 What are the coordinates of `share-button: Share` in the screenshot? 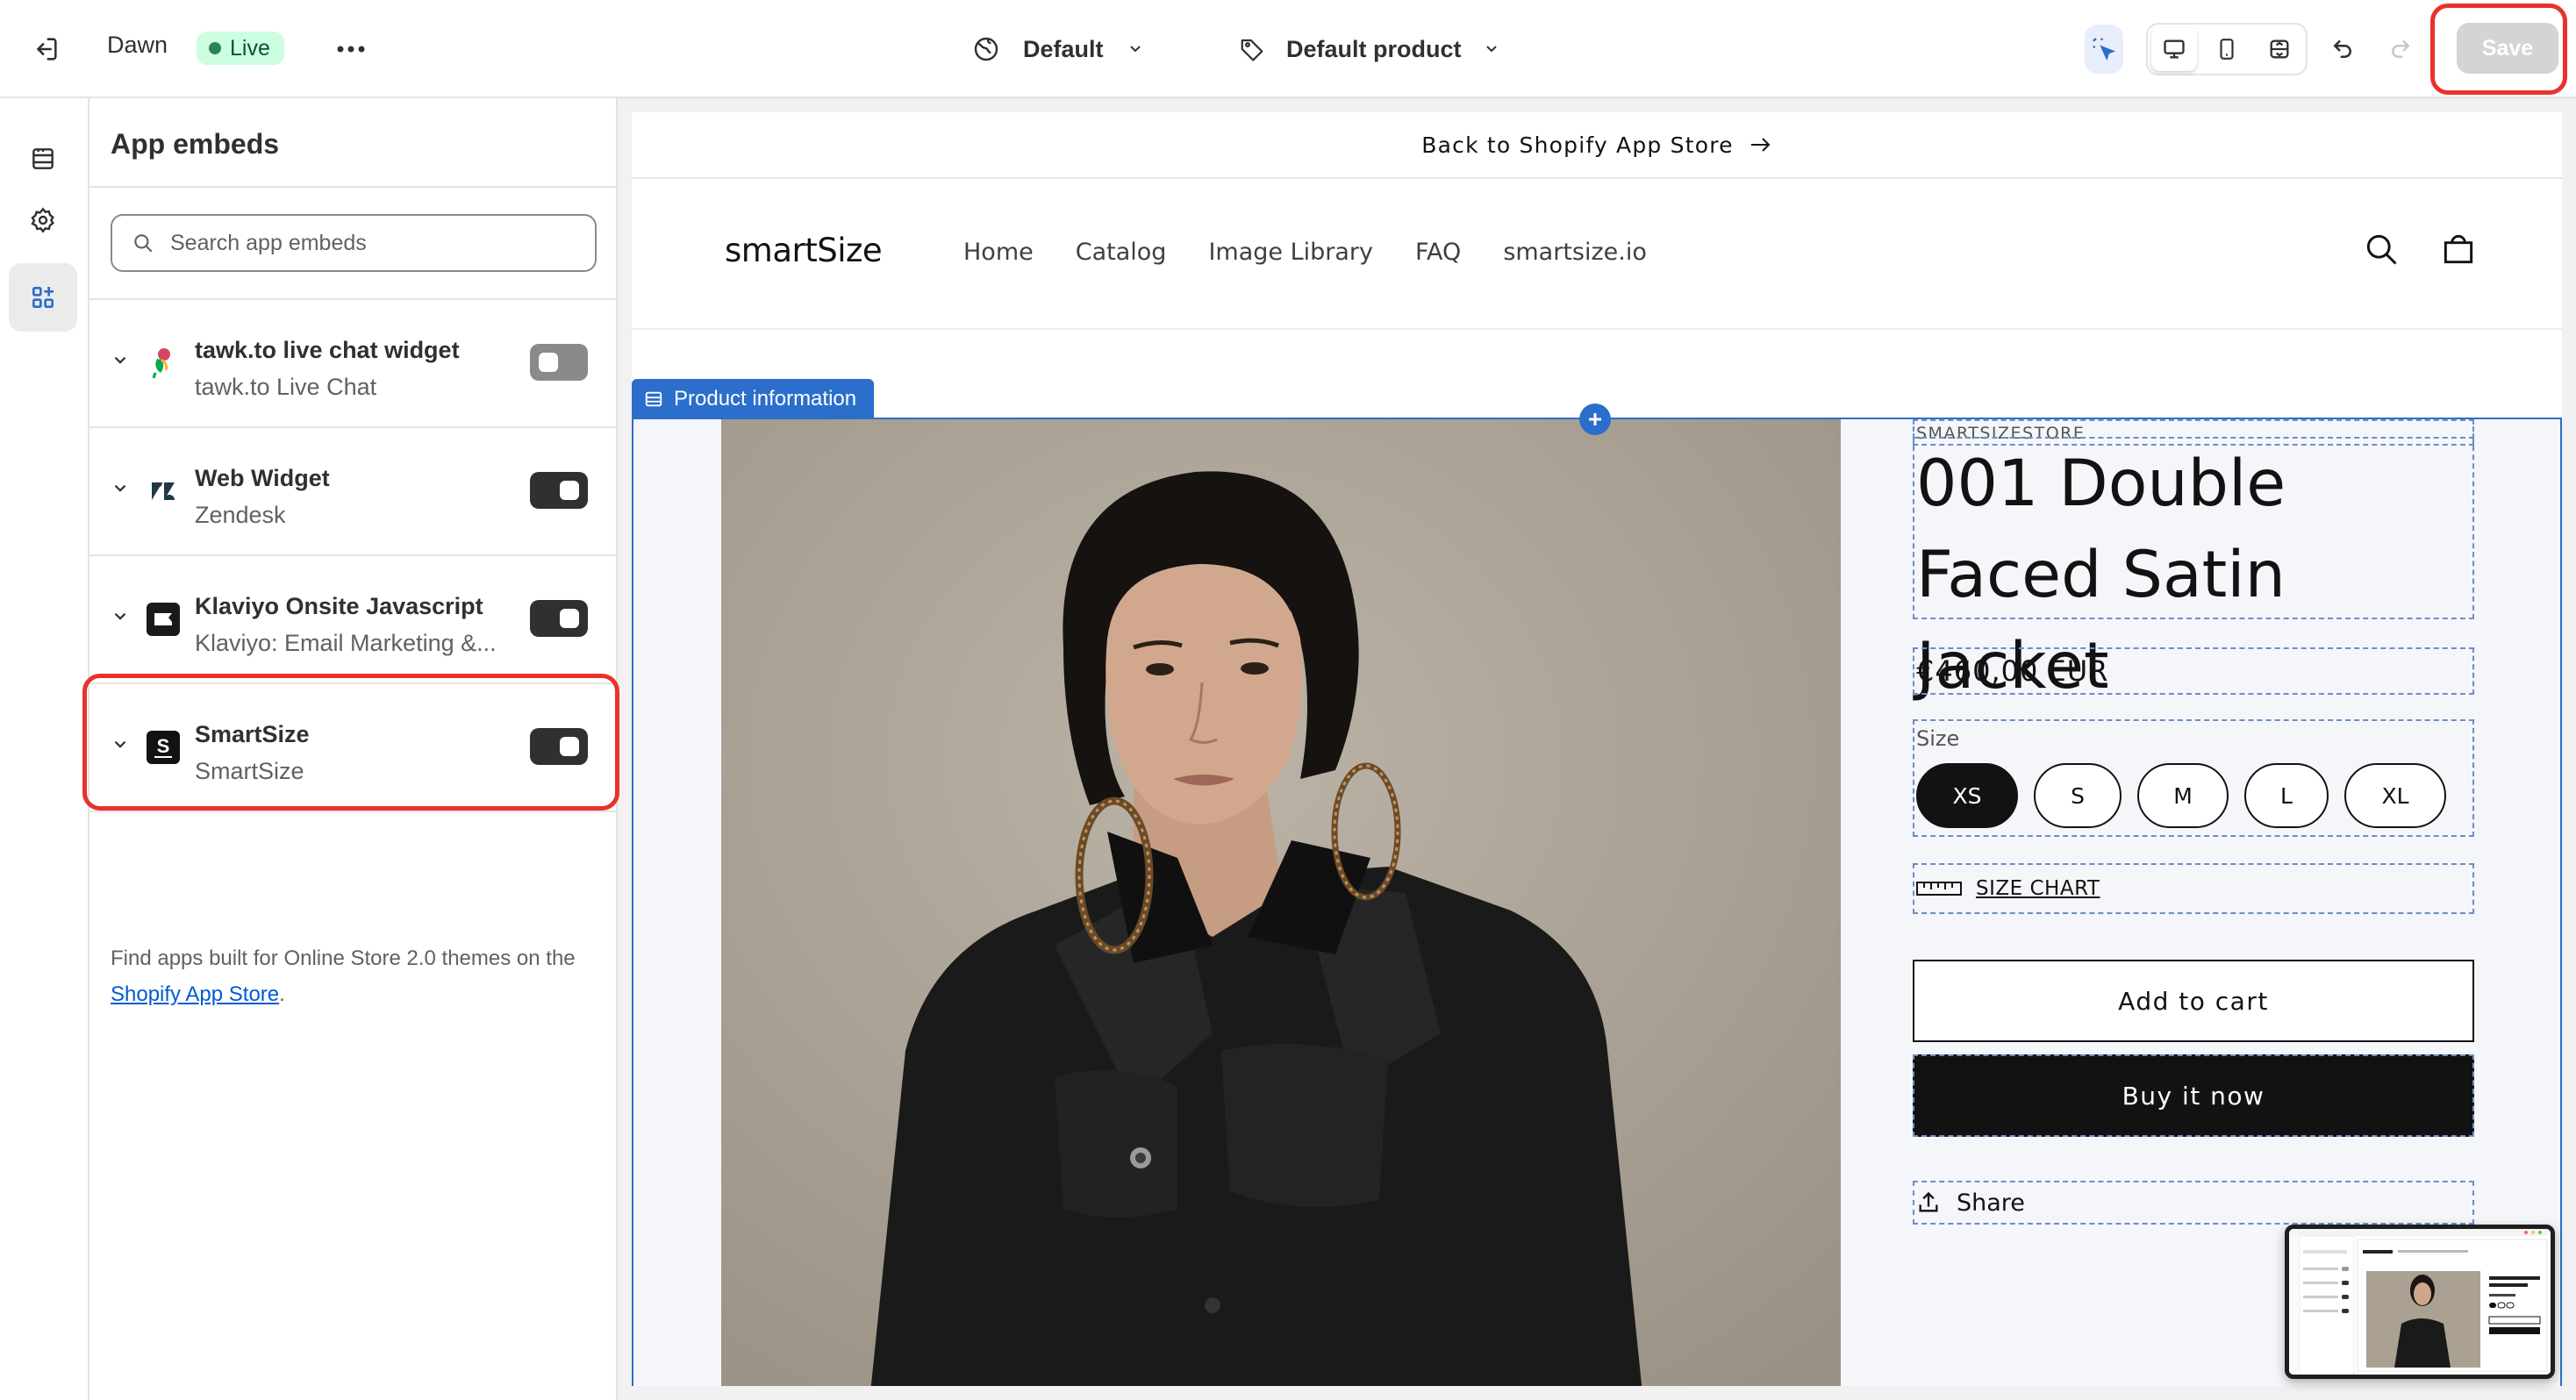 It's located at (2193, 1203).